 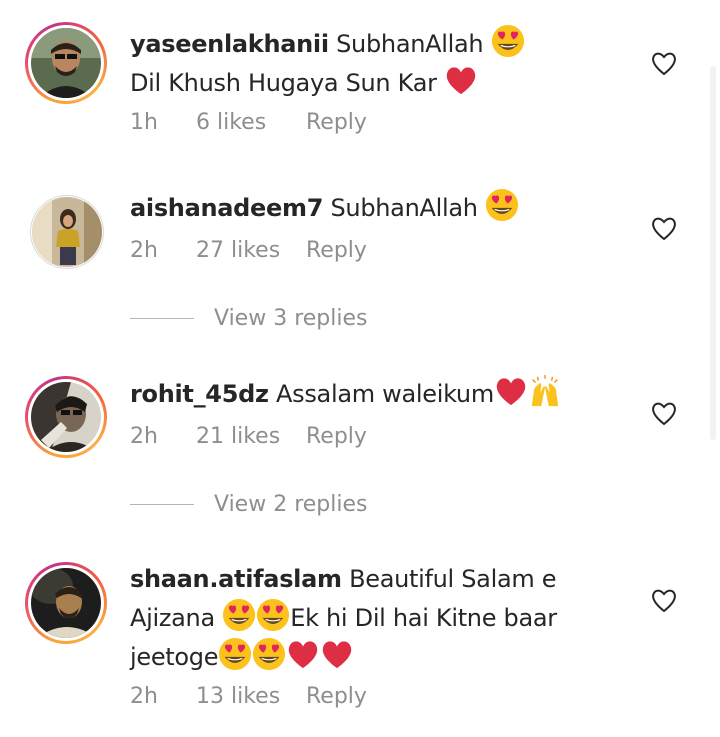 What do you see at coordinates (172, 618) in the screenshot?
I see `comment-text: Ajizana` at bounding box center [172, 618].